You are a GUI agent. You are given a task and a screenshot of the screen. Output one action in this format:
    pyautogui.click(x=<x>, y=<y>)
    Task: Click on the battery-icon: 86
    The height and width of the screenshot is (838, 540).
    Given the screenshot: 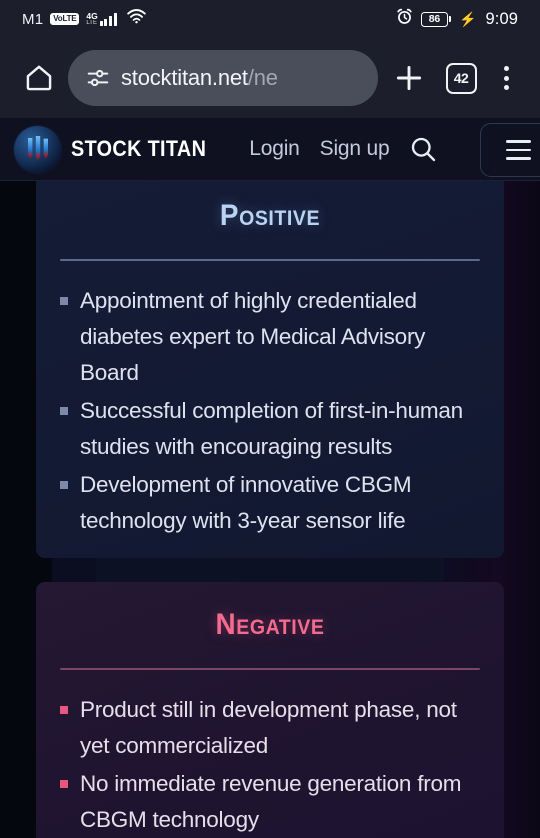 What is the action you would take?
    pyautogui.click(x=436, y=19)
    